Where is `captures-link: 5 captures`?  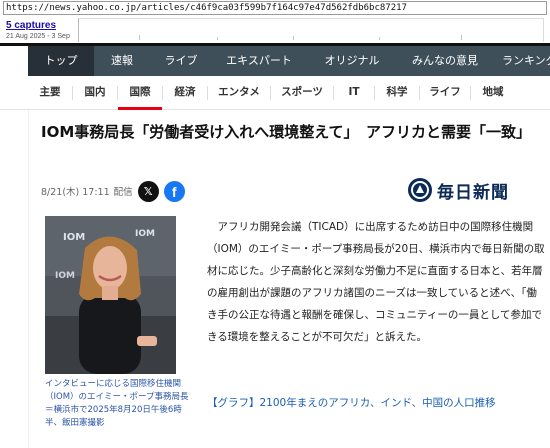 captures-link: 5 captures is located at coordinates (31, 25).